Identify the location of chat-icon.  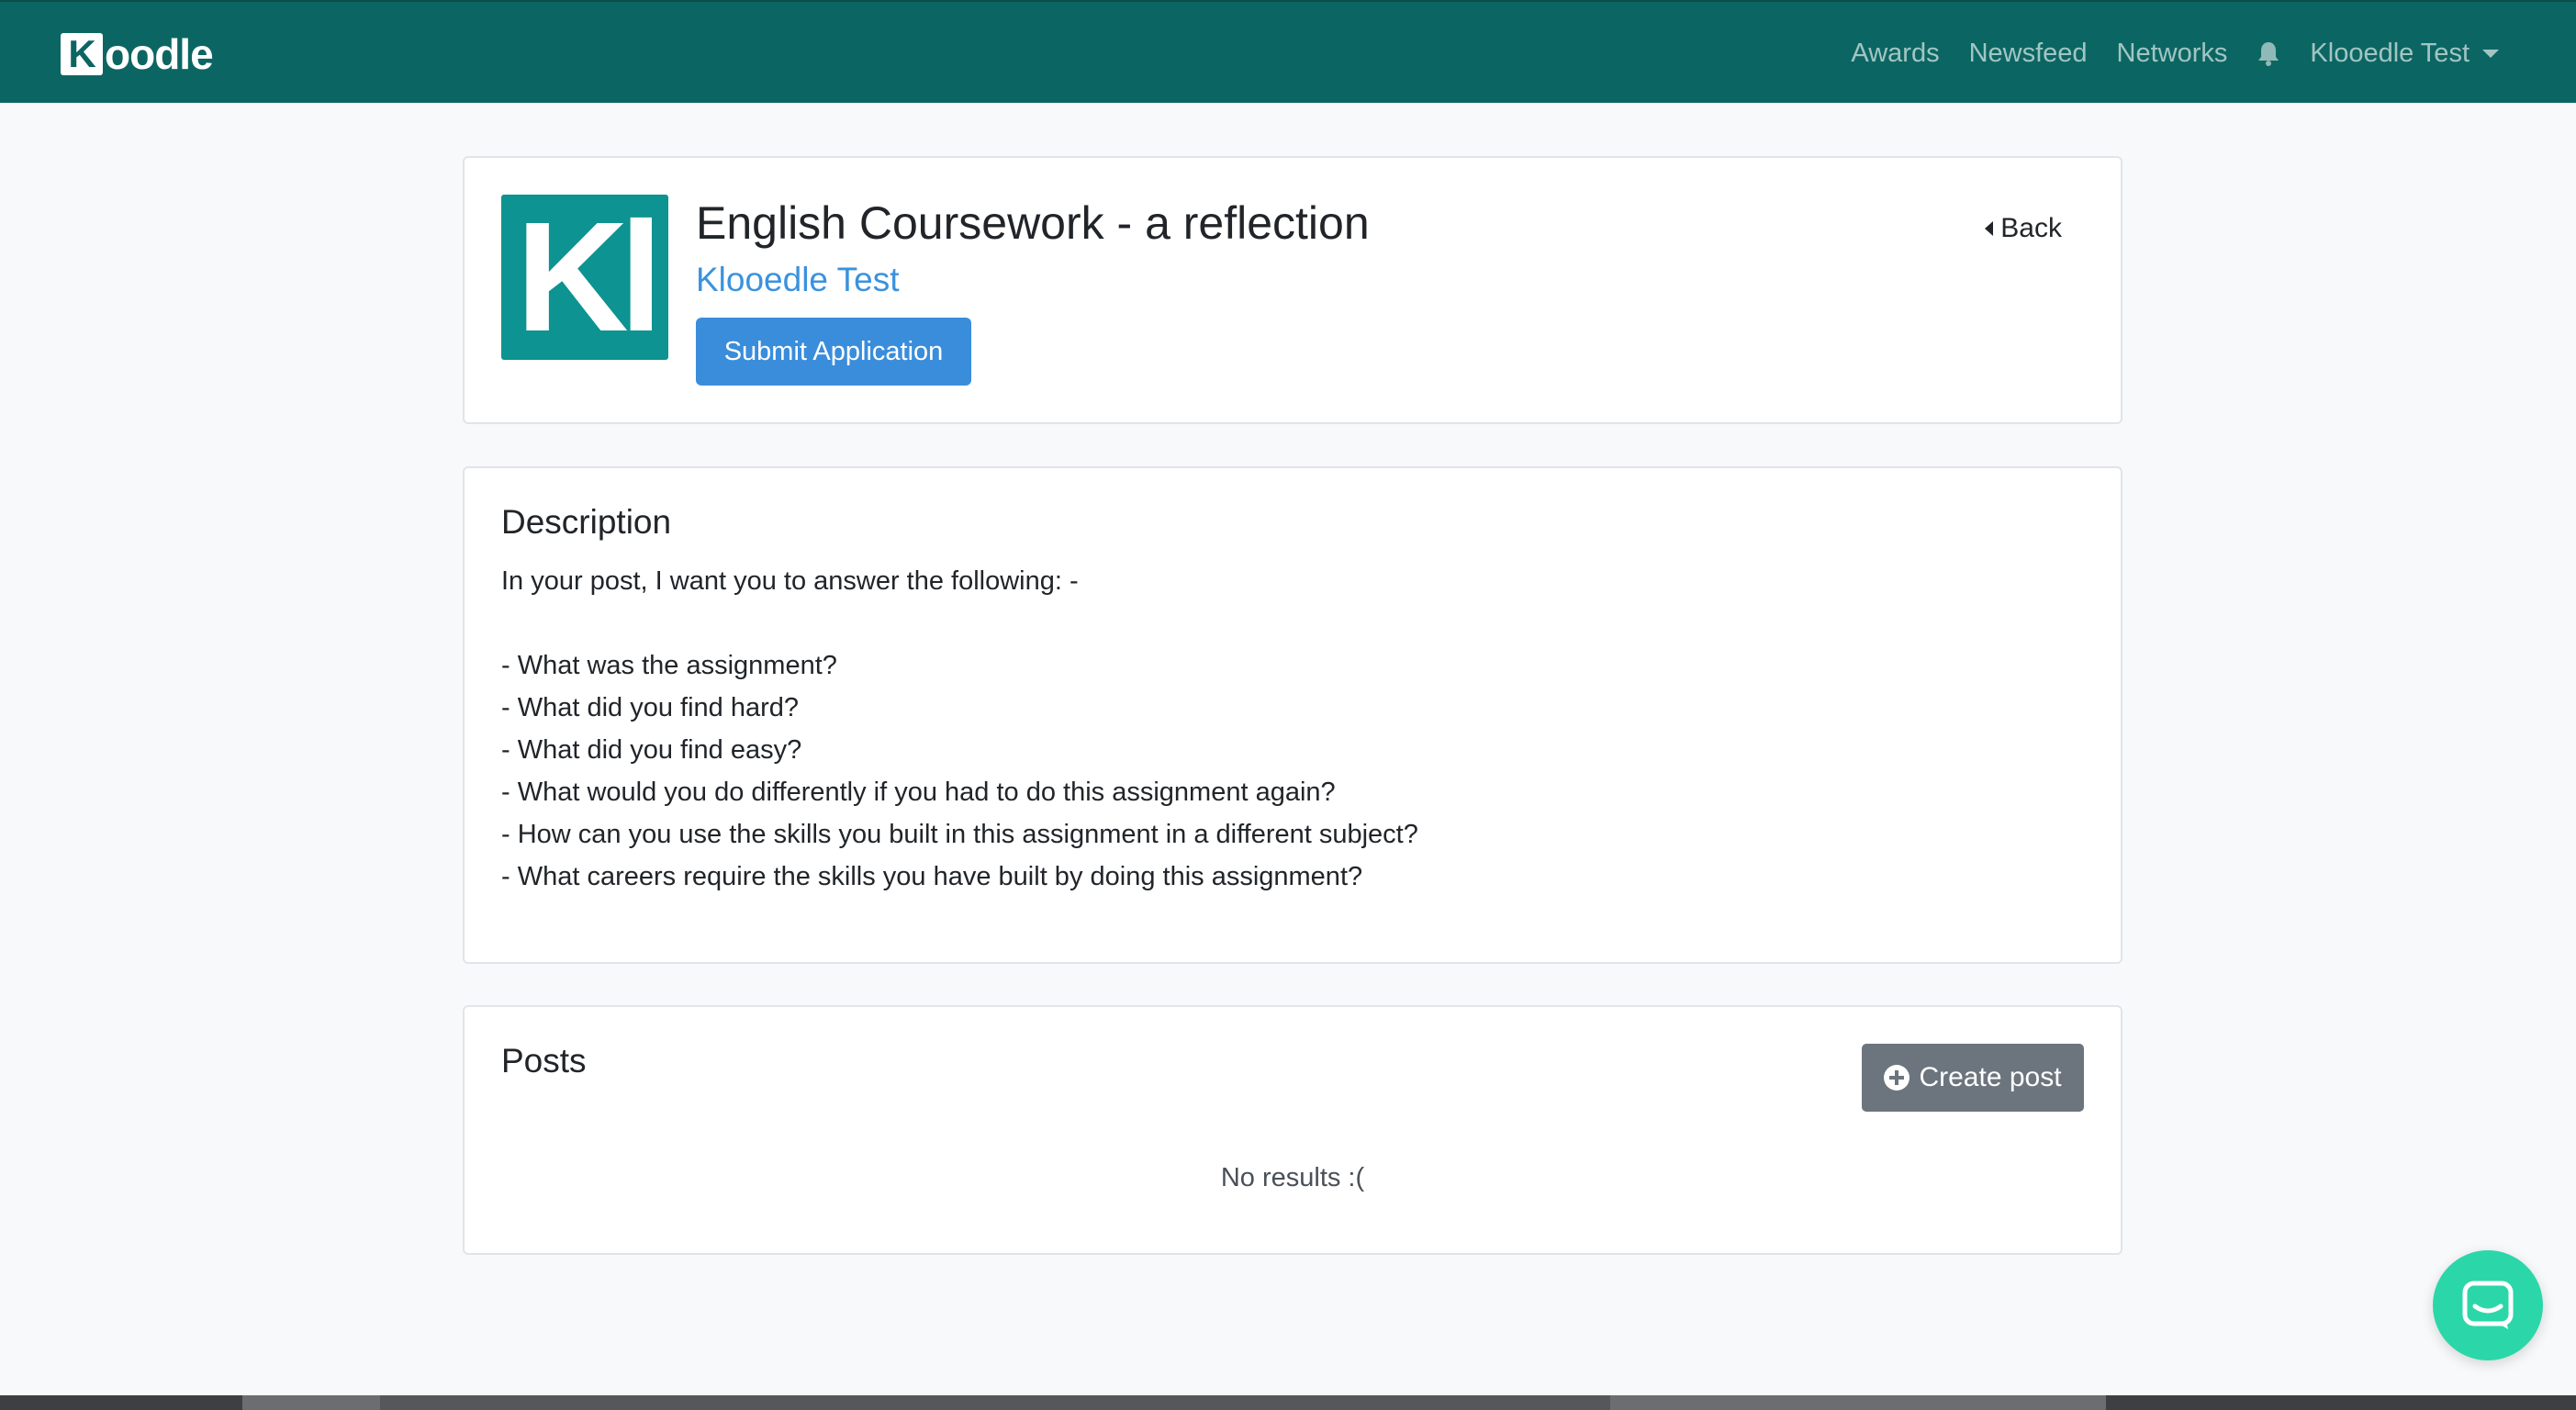
(2488, 1305).